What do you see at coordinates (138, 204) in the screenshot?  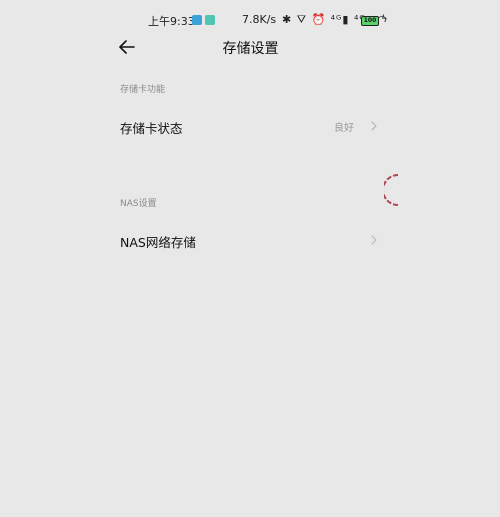 I see `section-label-nas: NAS设置` at bounding box center [138, 204].